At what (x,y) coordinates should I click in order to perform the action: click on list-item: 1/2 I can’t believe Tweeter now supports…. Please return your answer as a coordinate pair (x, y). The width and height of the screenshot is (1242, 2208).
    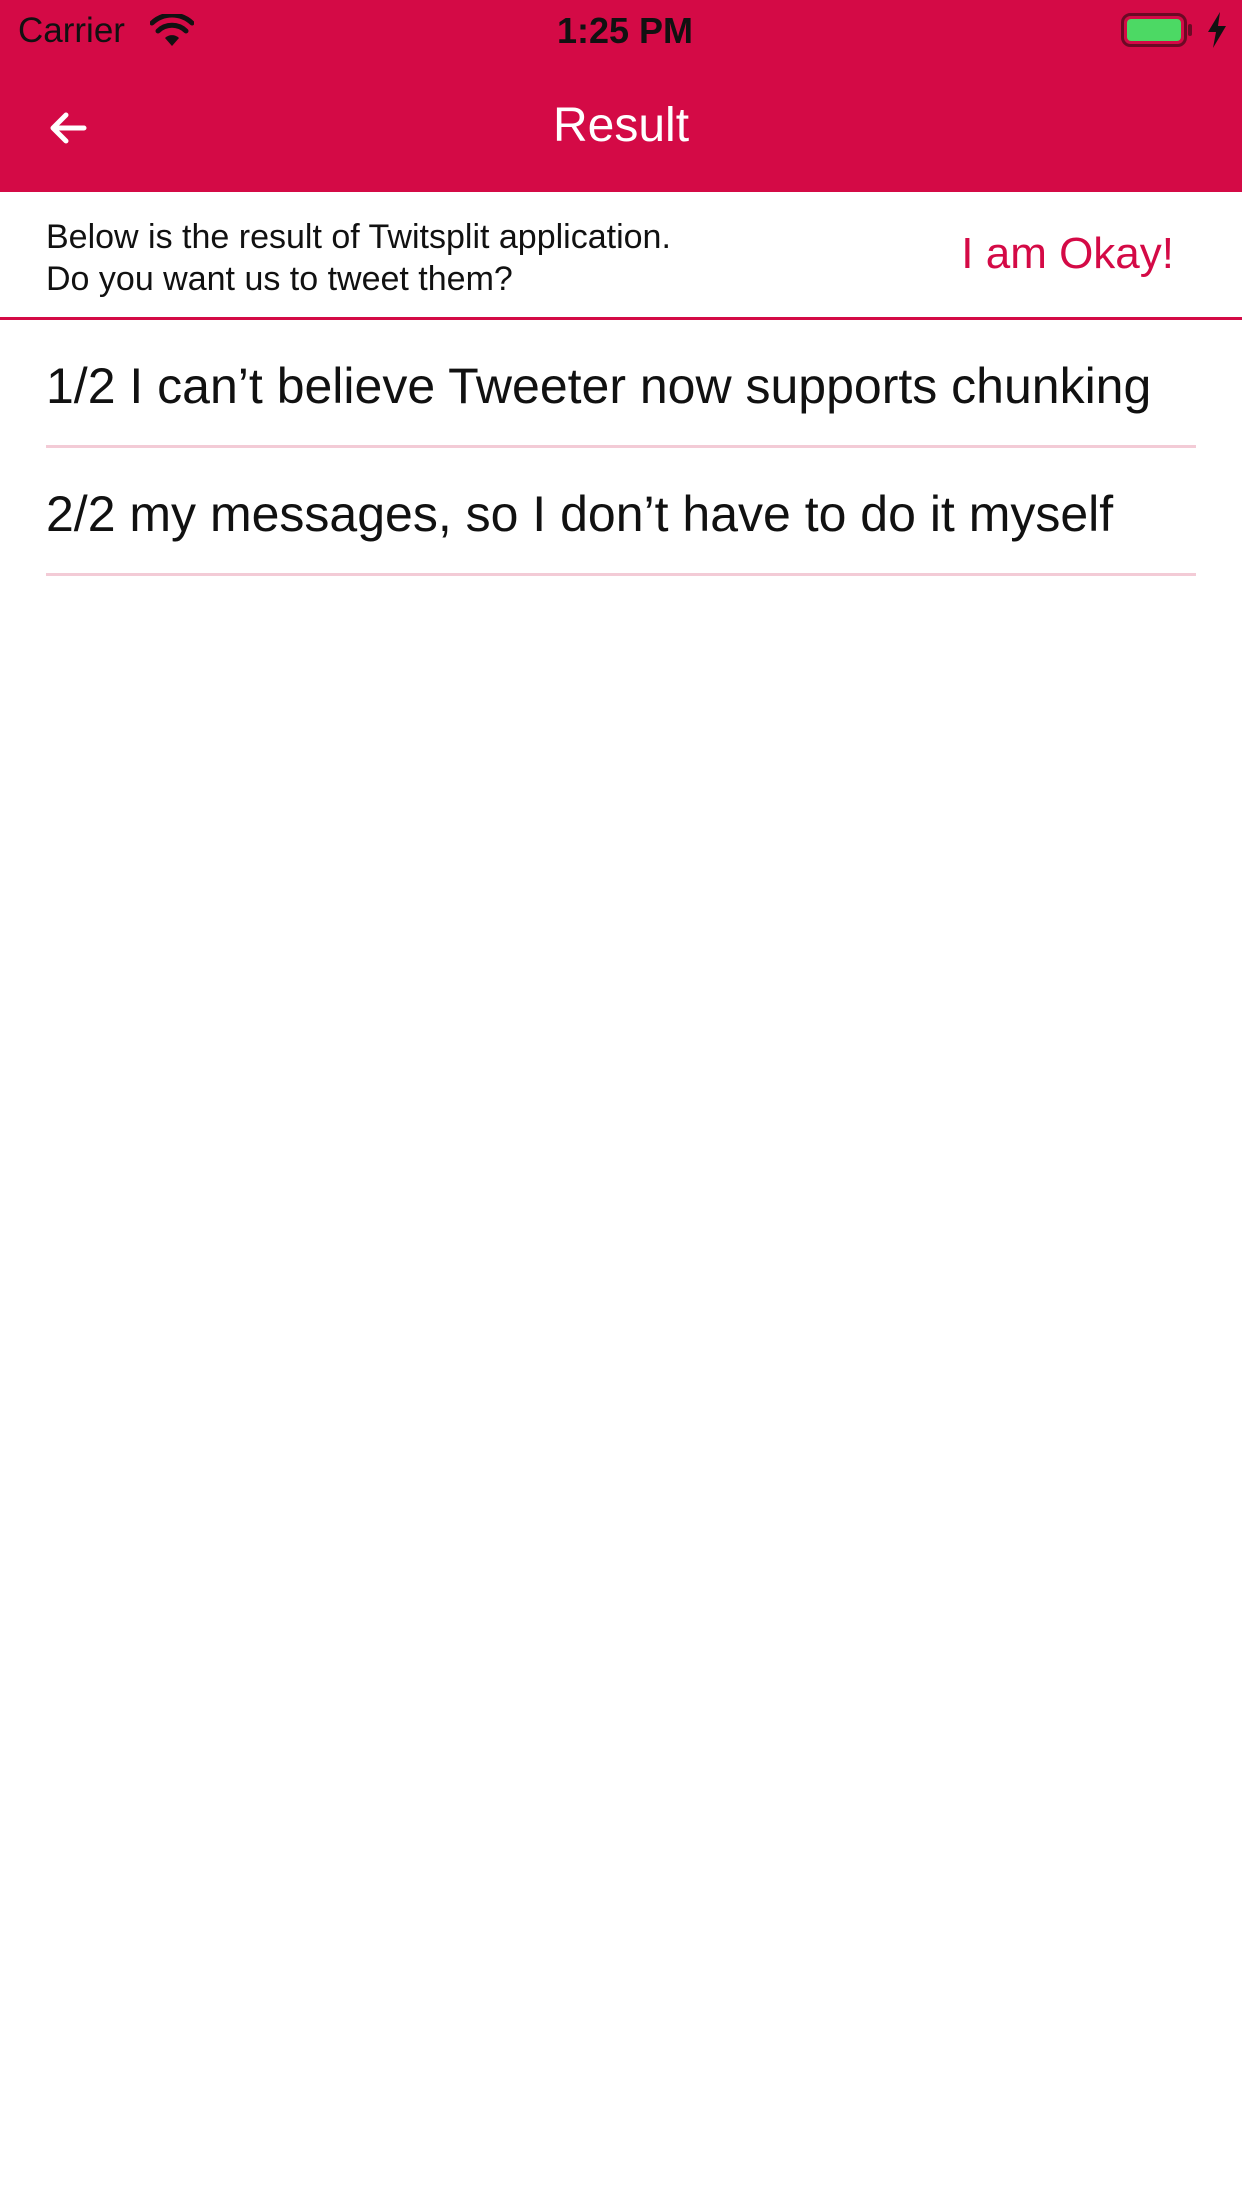
    Looking at the image, I should click on (621, 384).